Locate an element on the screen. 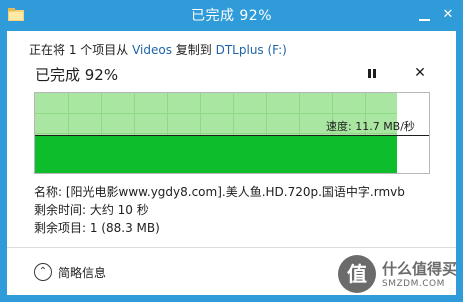 This screenshot has height=302, width=463. graph-gridline is located at coordinates (216, 113).